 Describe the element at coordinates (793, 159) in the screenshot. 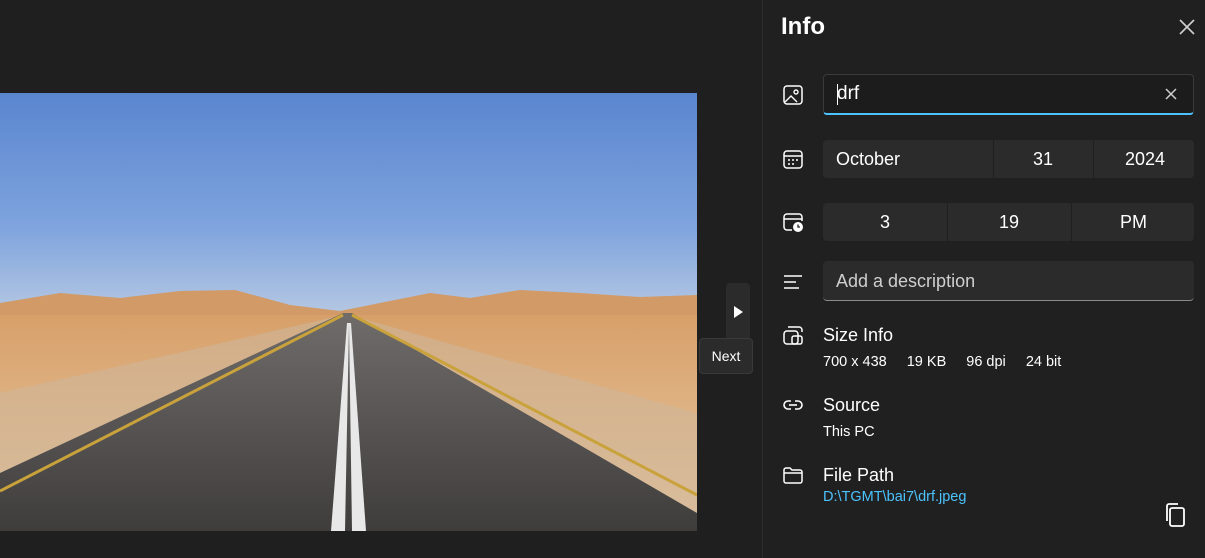

I see `calendar-icon` at that location.